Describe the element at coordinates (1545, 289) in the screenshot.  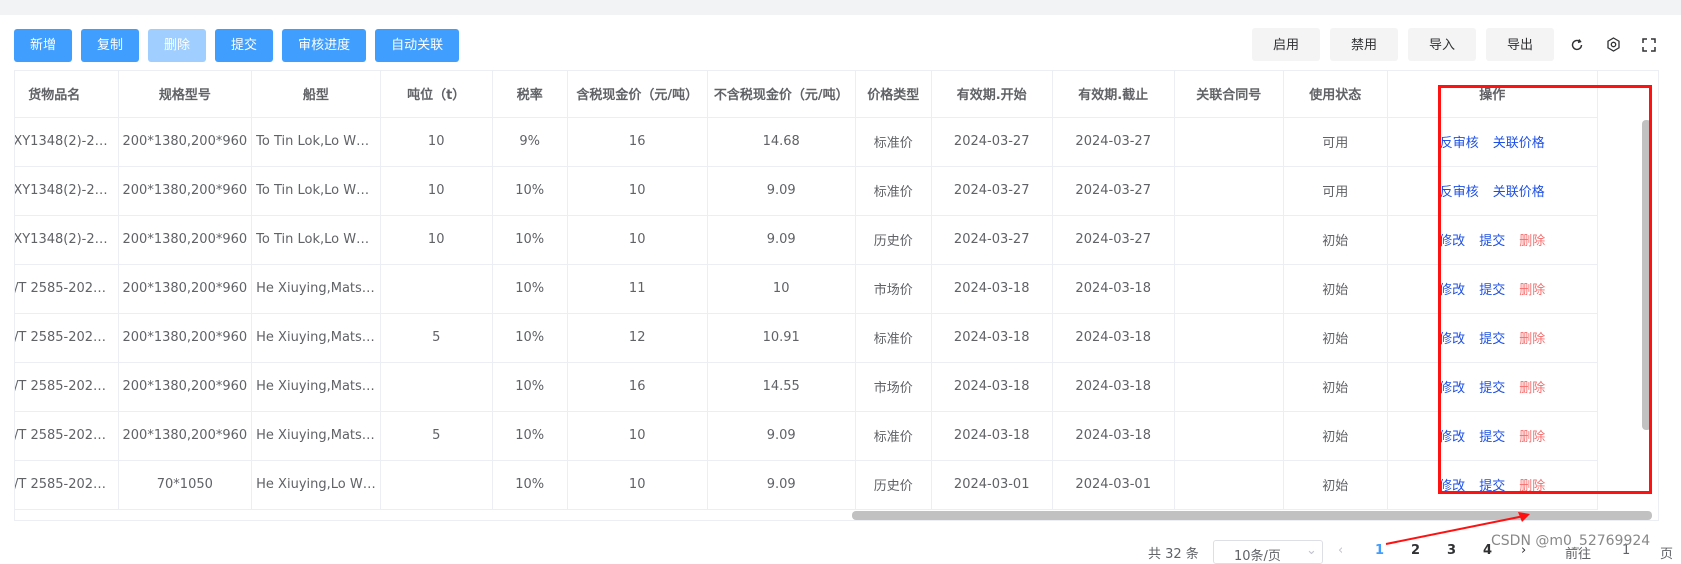
I see `highlight-box` at that location.